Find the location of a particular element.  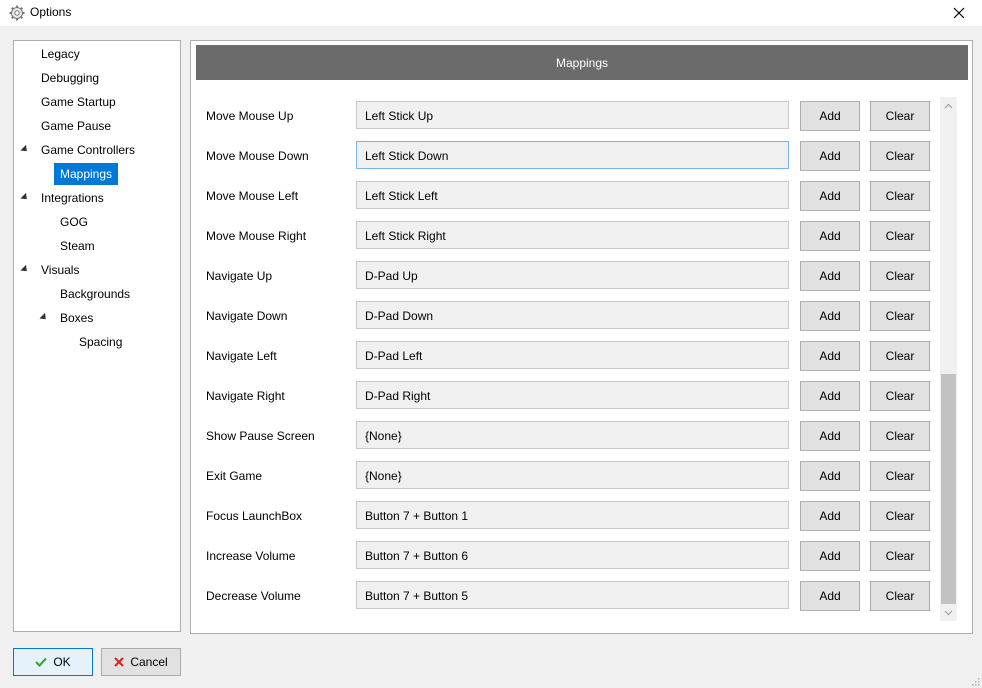

mapping-value-field: Left Stick Up is located at coordinates (572, 115).